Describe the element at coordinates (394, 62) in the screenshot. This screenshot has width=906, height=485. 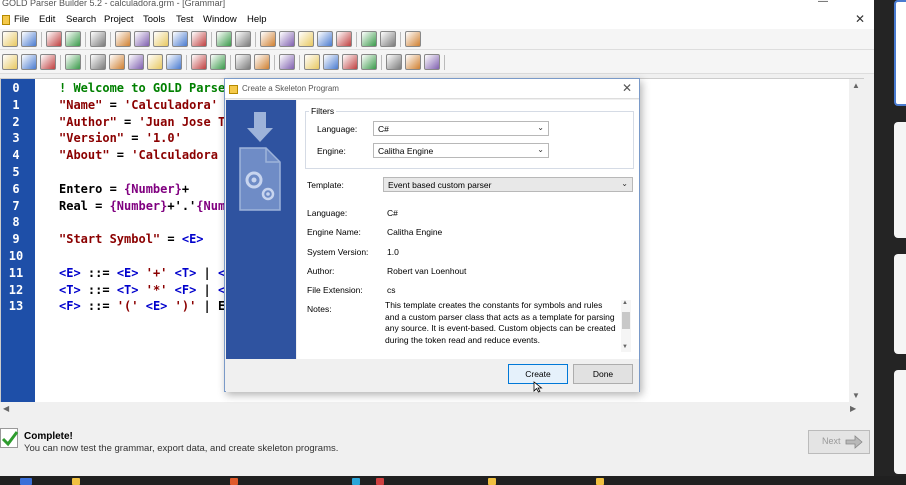
I see `test-icon` at that location.